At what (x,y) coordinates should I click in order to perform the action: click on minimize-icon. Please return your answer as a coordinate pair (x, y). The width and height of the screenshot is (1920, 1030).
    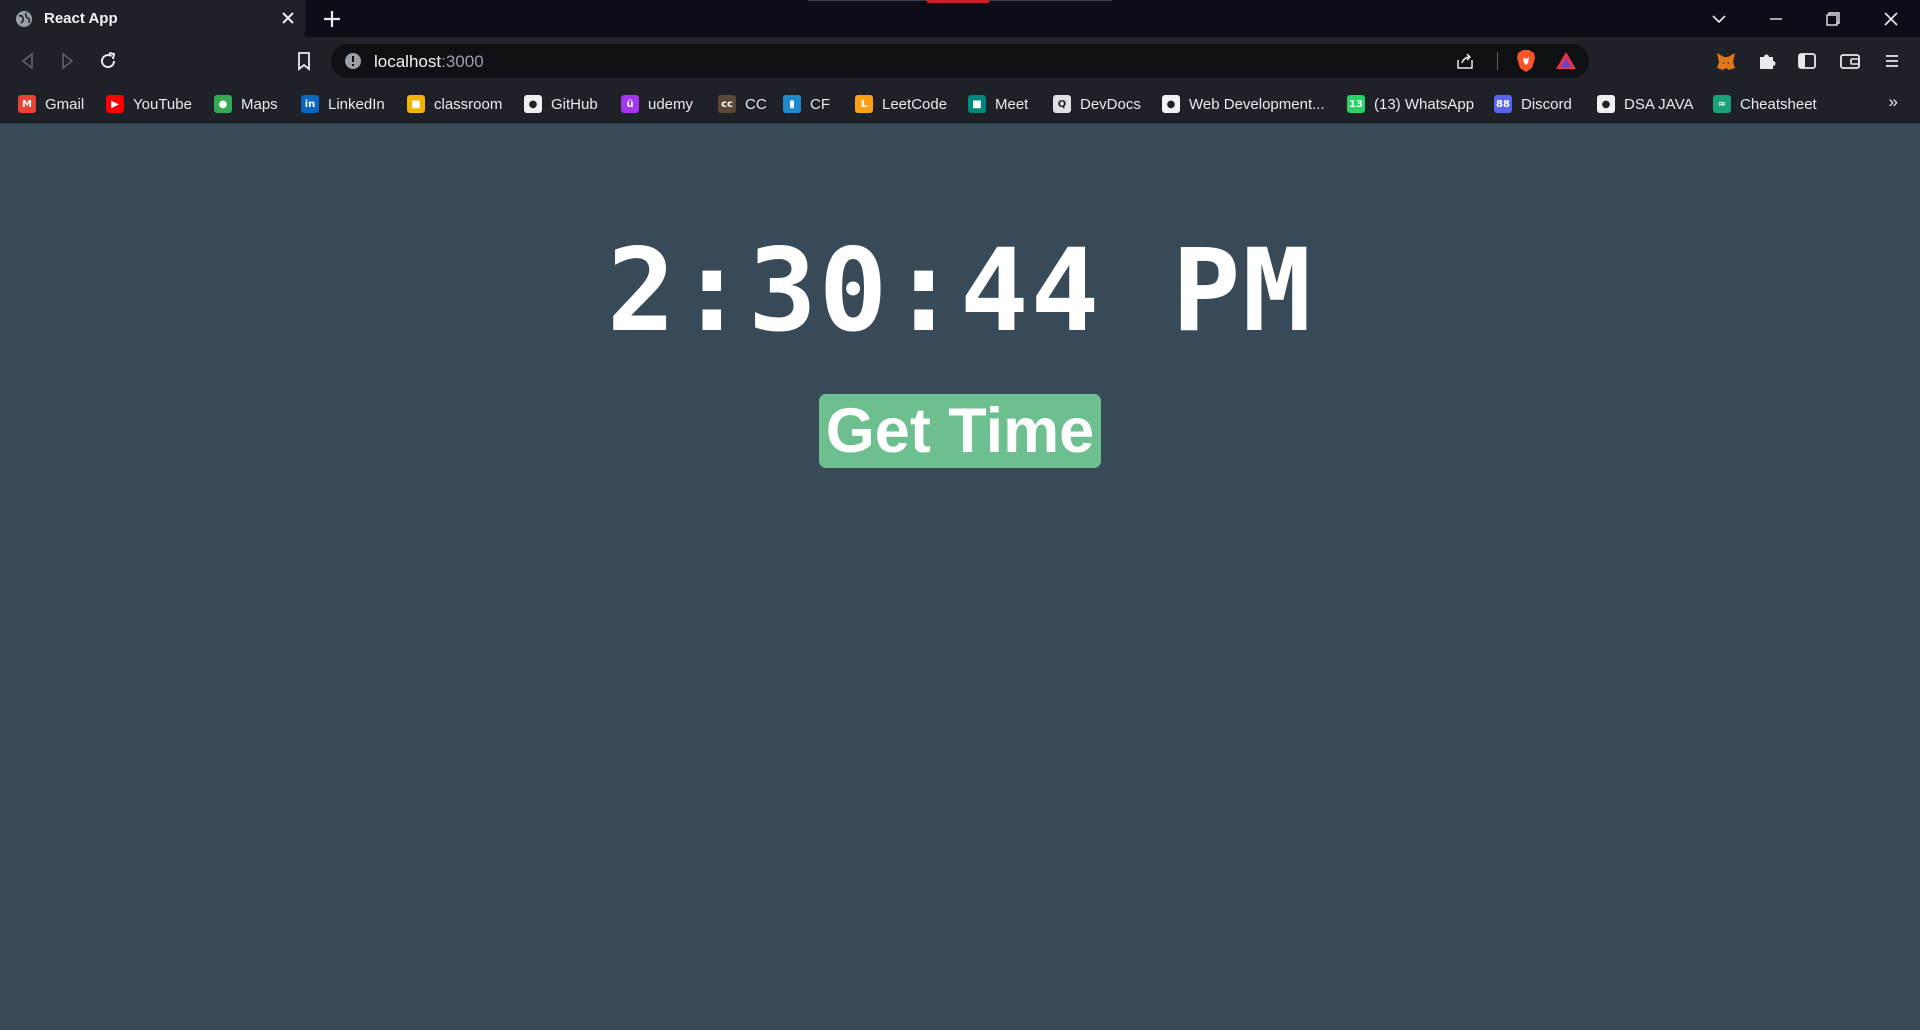
    Looking at the image, I should click on (1776, 19).